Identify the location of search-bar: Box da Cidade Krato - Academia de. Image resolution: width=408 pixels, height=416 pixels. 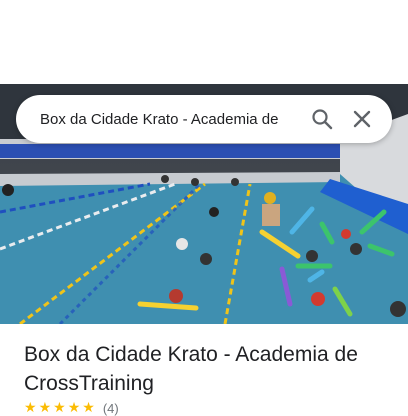
(204, 119).